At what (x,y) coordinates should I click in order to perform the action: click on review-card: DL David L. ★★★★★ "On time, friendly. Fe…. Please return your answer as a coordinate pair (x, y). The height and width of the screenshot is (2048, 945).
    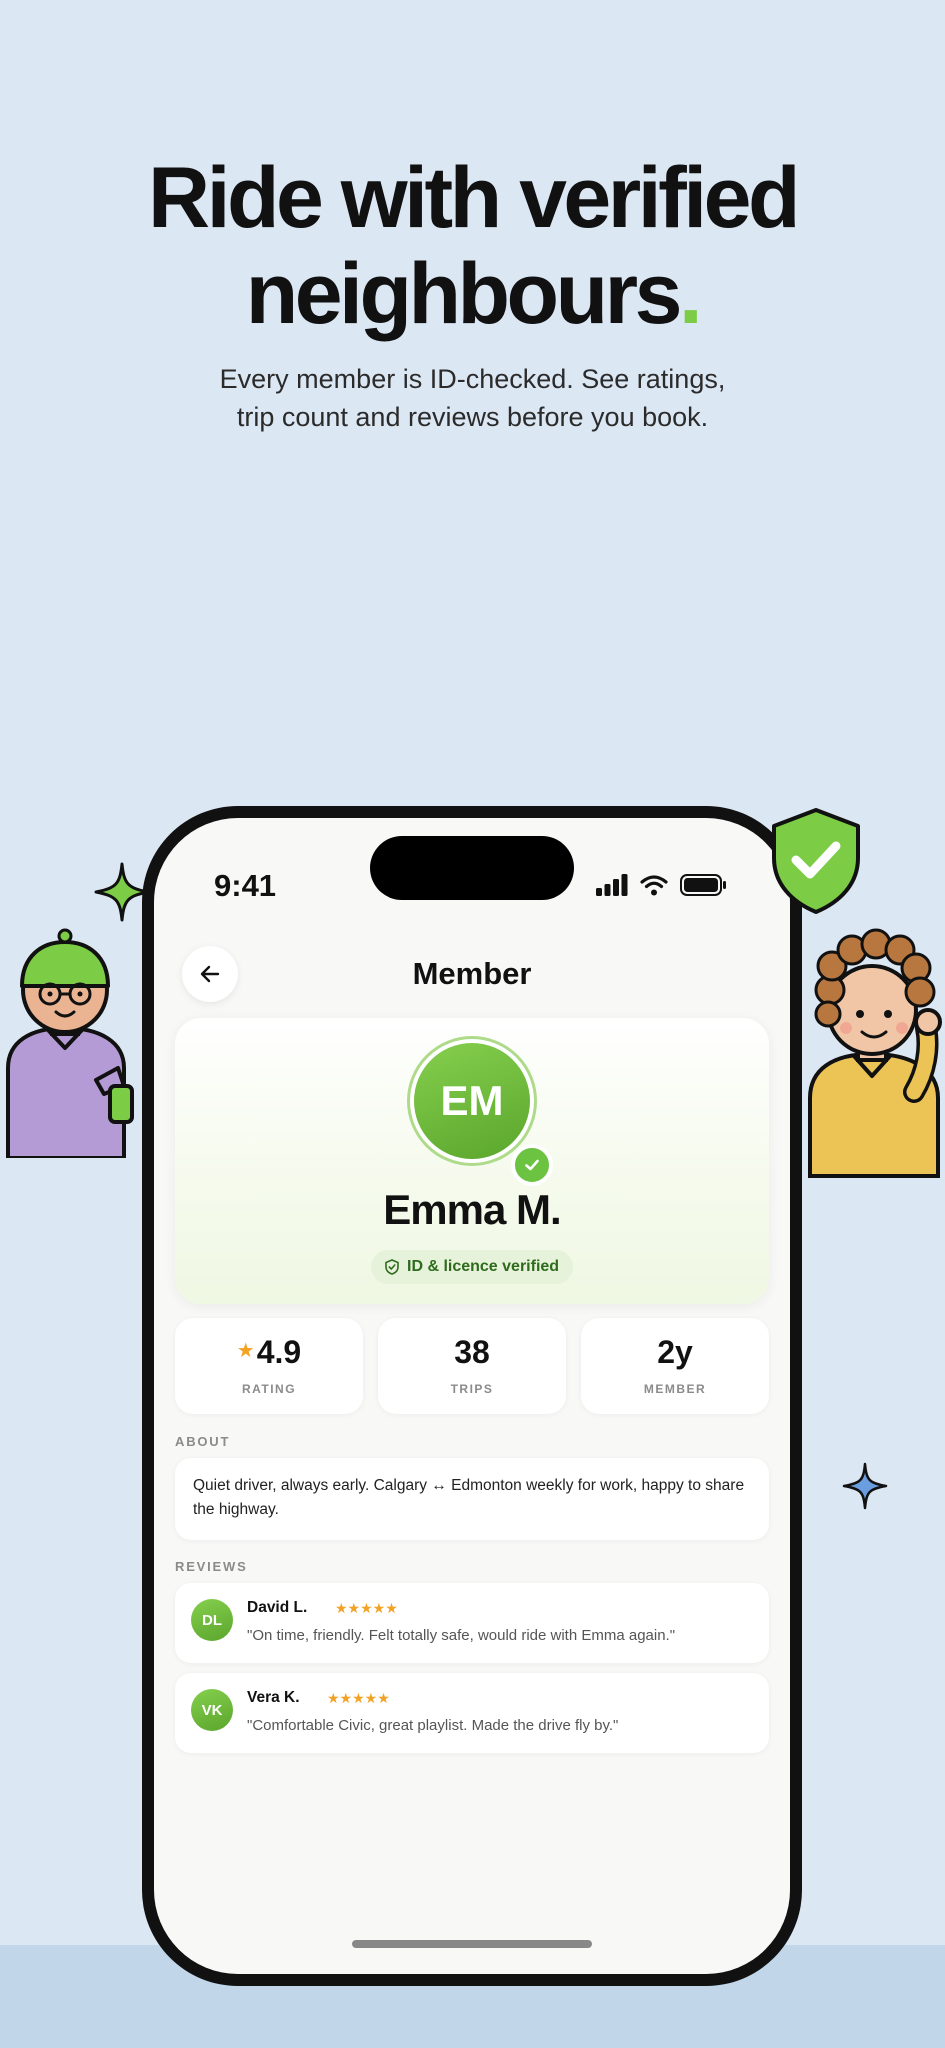
    Looking at the image, I should click on (472, 1623).